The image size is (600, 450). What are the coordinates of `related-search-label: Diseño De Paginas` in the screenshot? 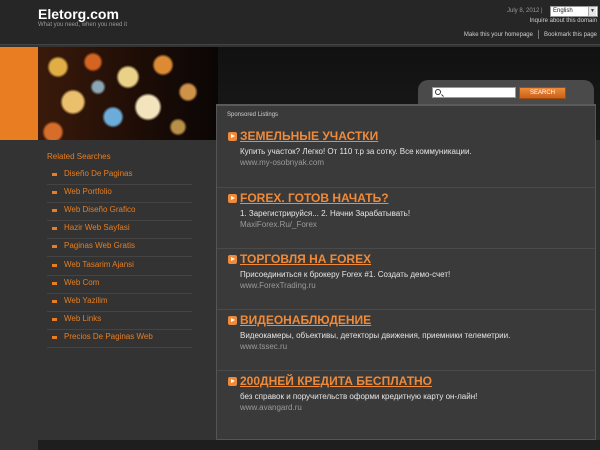 It's located at (98, 173).